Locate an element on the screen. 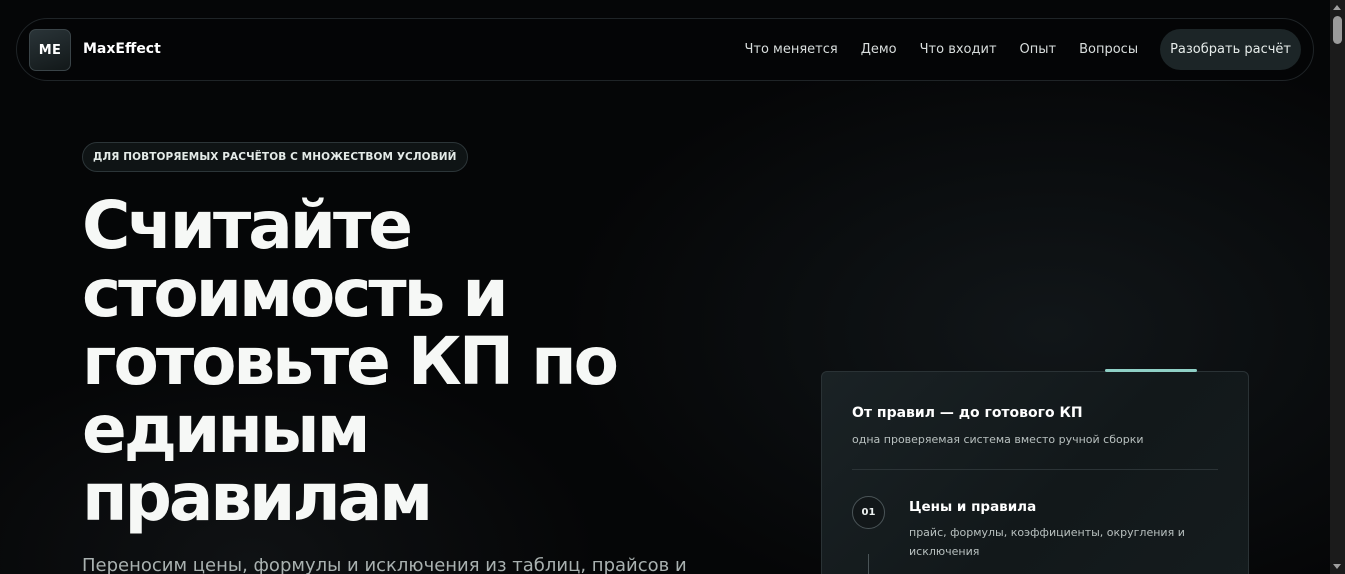  logo-badge: ME is located at coordinates (50, 50).